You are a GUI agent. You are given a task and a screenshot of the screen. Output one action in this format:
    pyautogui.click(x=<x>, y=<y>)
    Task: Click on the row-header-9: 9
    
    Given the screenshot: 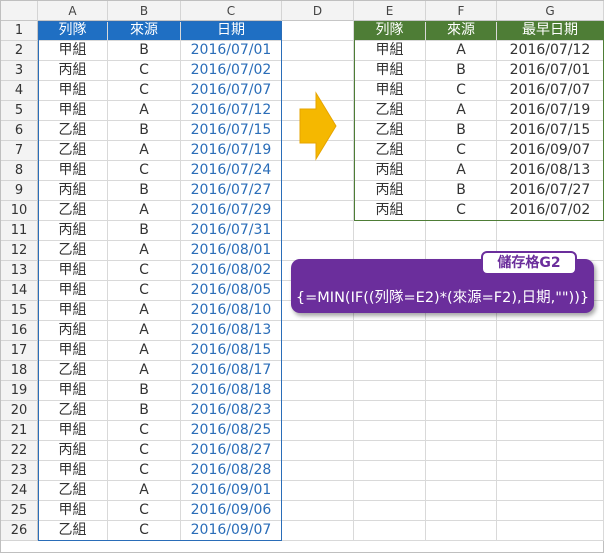 What is the action you would take?
    pyautogui.click(x=19, y=191)
    